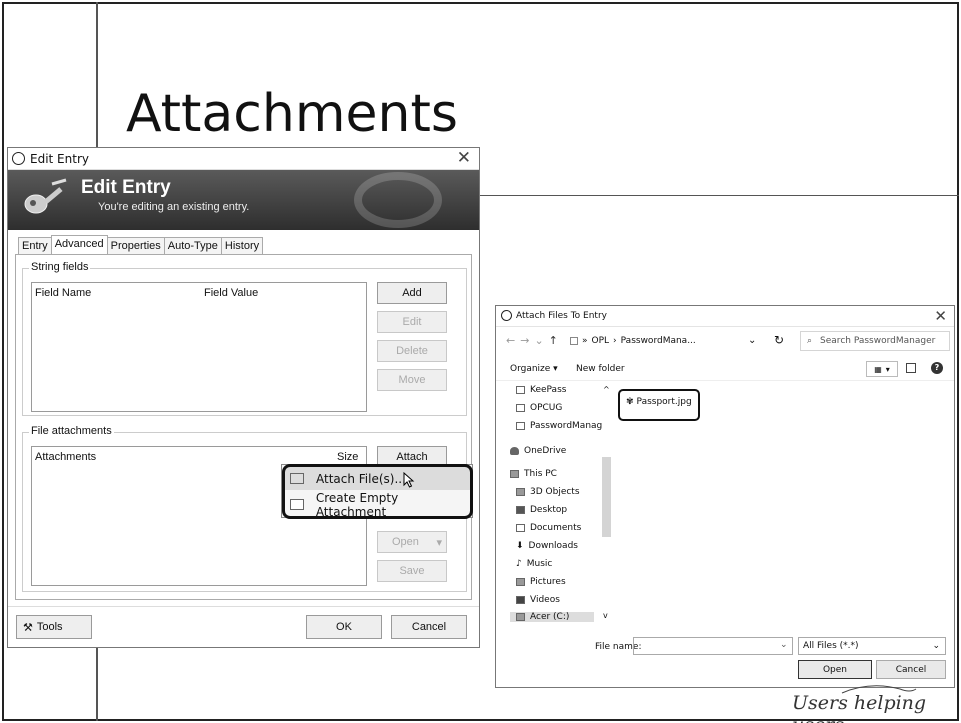 The height and width of the screenshot is (723, 961). I want to click on desktop-icon, so click(520, 510).